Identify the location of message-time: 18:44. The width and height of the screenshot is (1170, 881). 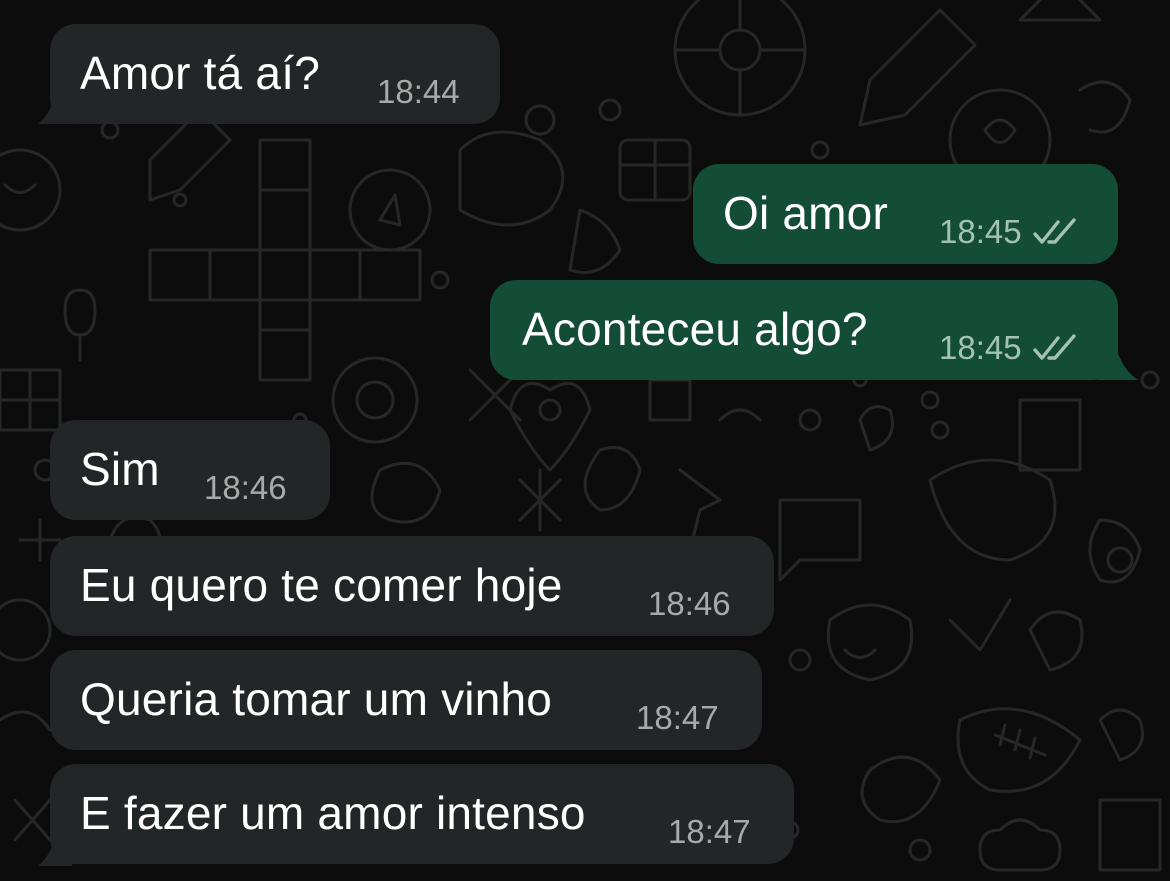
(418, 91).